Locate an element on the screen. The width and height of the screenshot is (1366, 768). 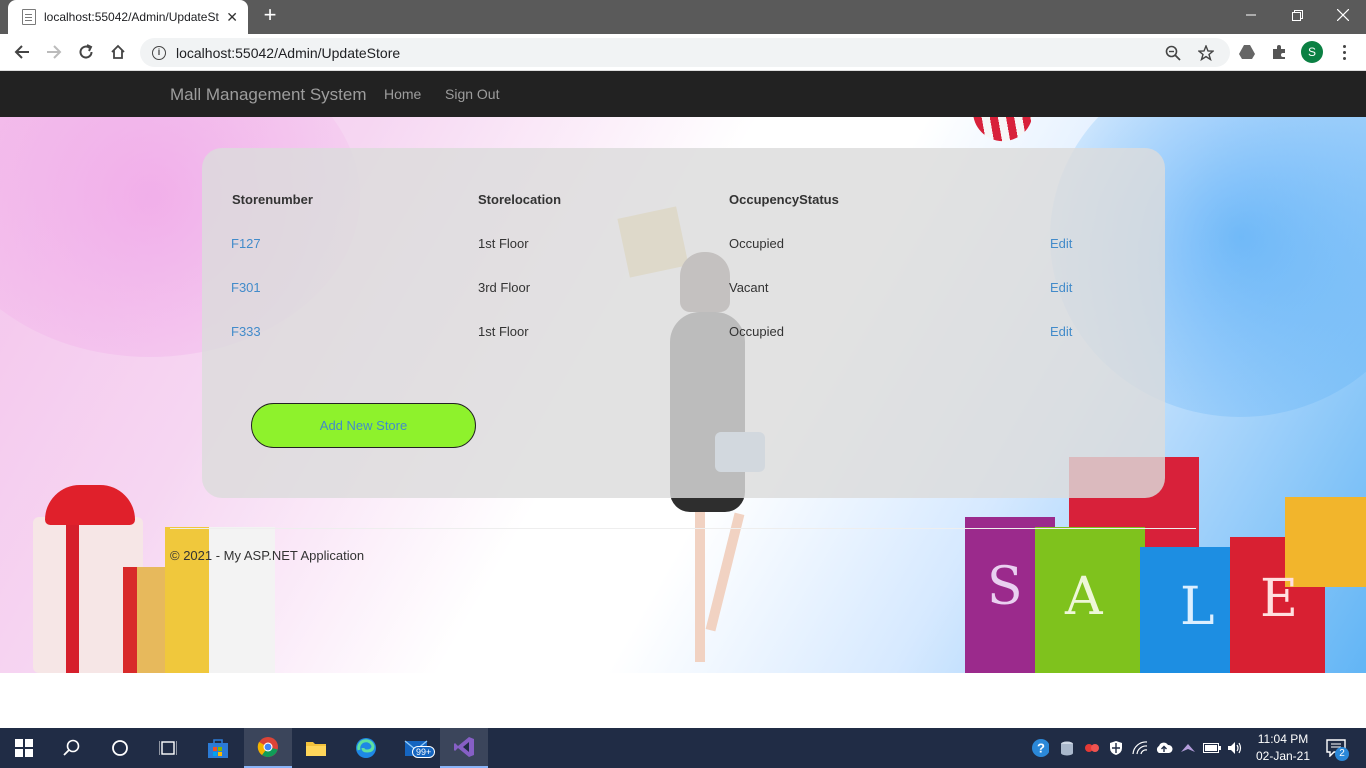
mail-badge: 99+ is located at coordinates (424, 752).